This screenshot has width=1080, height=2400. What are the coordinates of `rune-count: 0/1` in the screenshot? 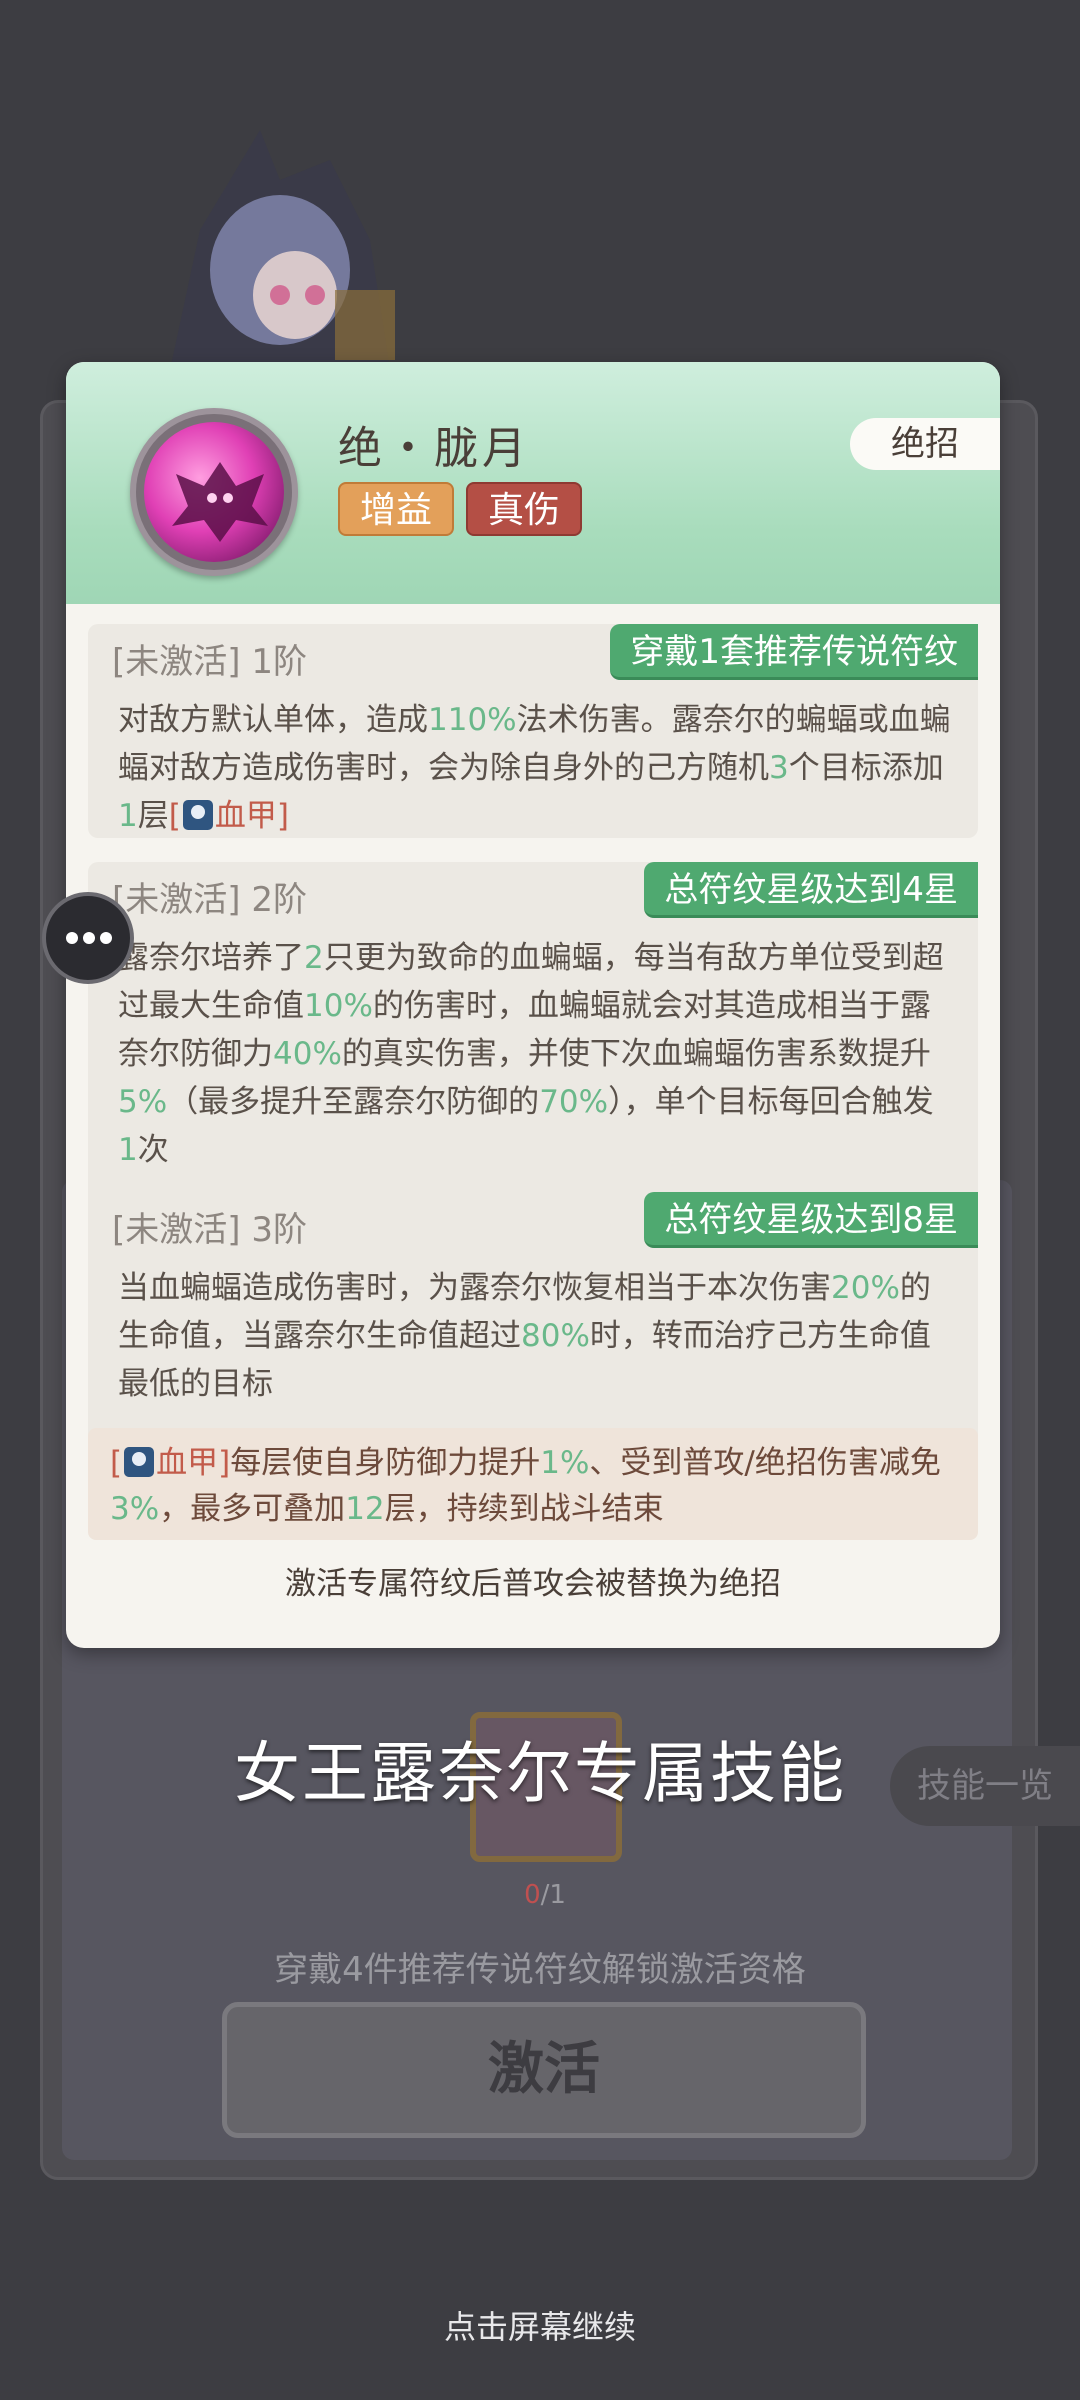 It's located at (545, 1895).